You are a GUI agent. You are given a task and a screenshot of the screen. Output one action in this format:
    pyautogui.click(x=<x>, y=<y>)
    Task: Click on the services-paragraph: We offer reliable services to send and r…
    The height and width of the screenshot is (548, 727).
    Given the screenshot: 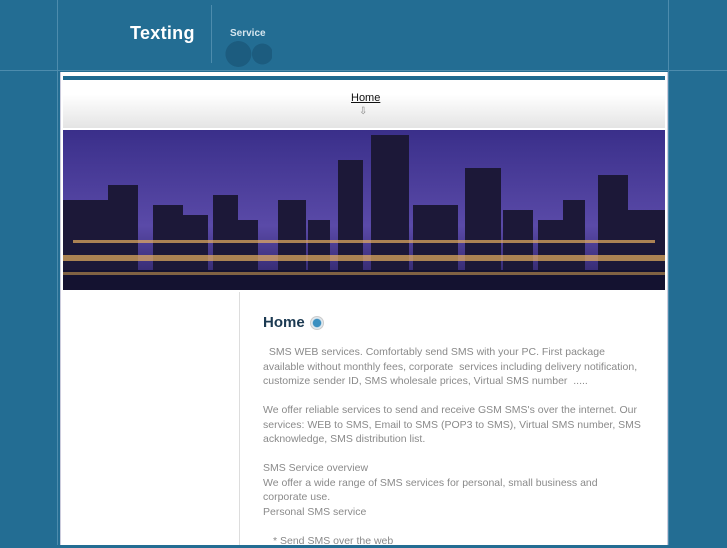 What is the action you would take?
    pyautogui.click(x=453, y=425)
    